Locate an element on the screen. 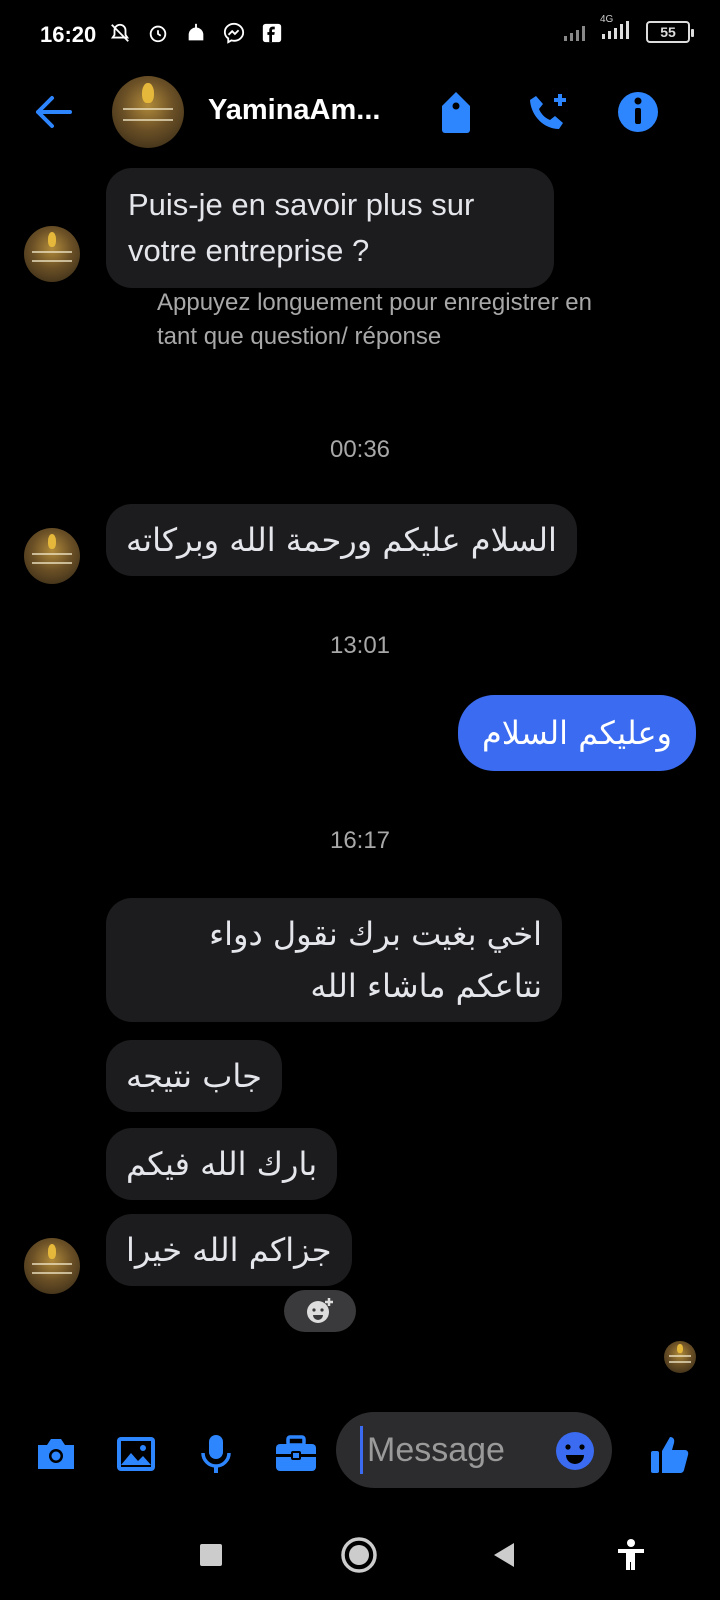 This screenshot has width=720, height=1600. facebook-icon is located at coordinates (272, 33).